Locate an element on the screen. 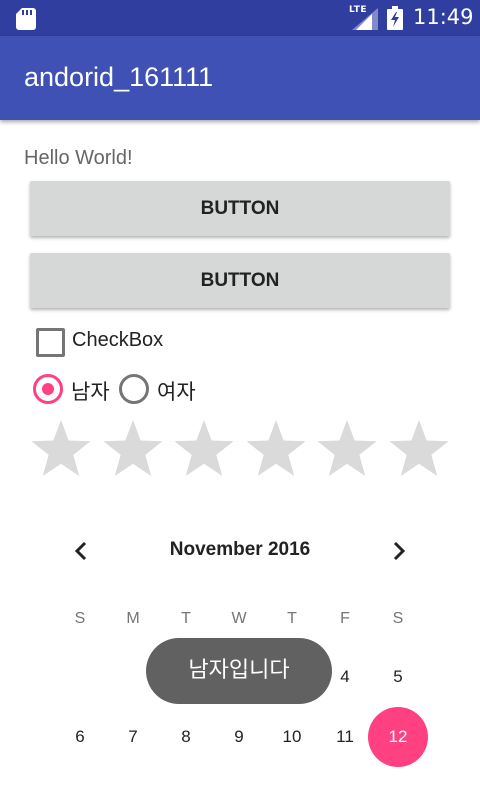 This screenshot has height=800, width=480. calendar-day: 9 is located at coordinates (239, 737).